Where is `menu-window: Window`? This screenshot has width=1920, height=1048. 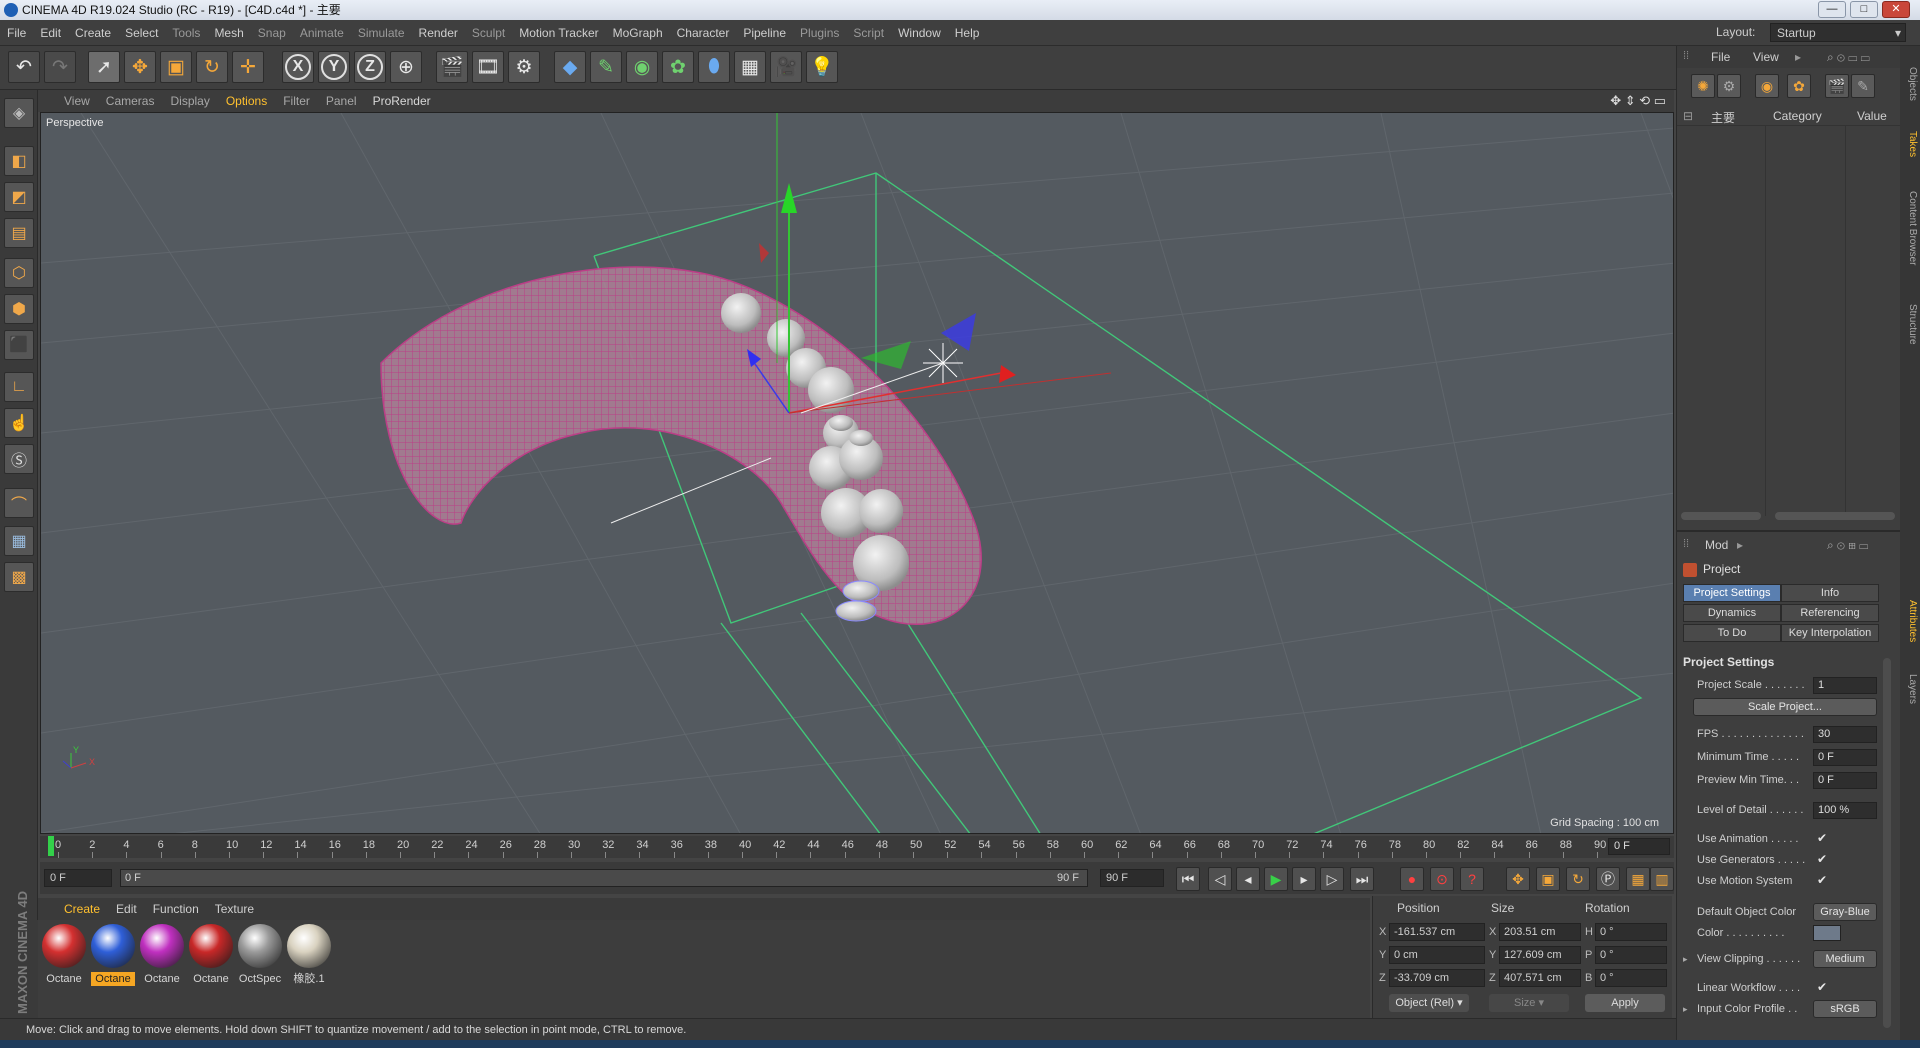
menu-window: Window is located at coordinates (919, 33).